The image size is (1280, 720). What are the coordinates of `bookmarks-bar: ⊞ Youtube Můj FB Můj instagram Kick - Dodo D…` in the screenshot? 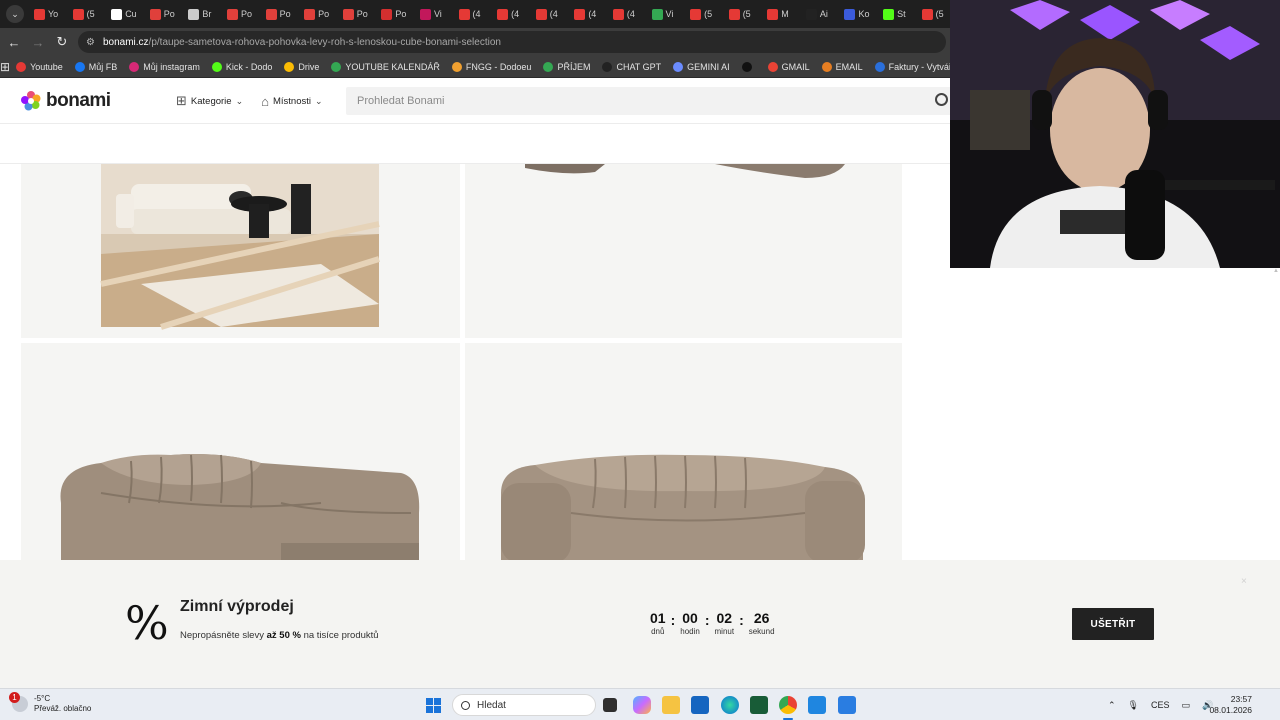 It's located at (475, 67).